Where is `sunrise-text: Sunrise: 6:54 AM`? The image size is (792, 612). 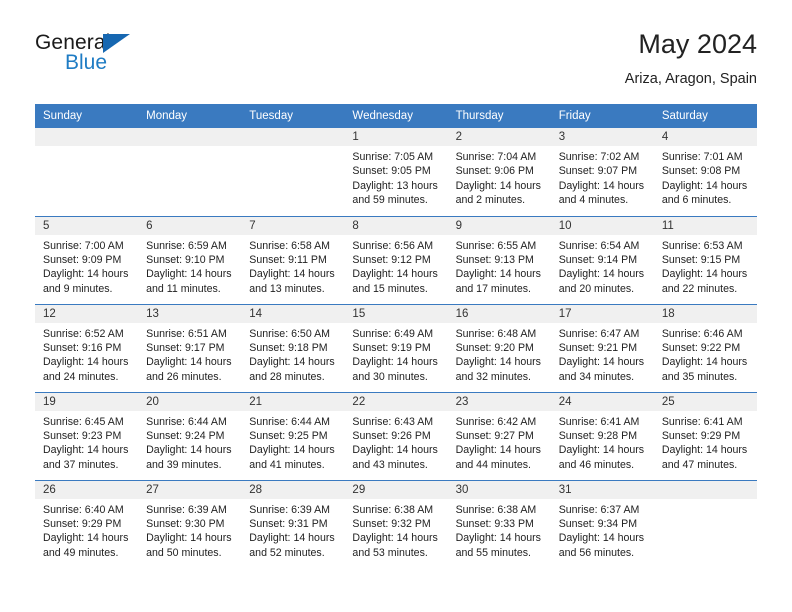
sunrise-text: Sunrise: 6:54 AM is located at coordinates (599, 245).